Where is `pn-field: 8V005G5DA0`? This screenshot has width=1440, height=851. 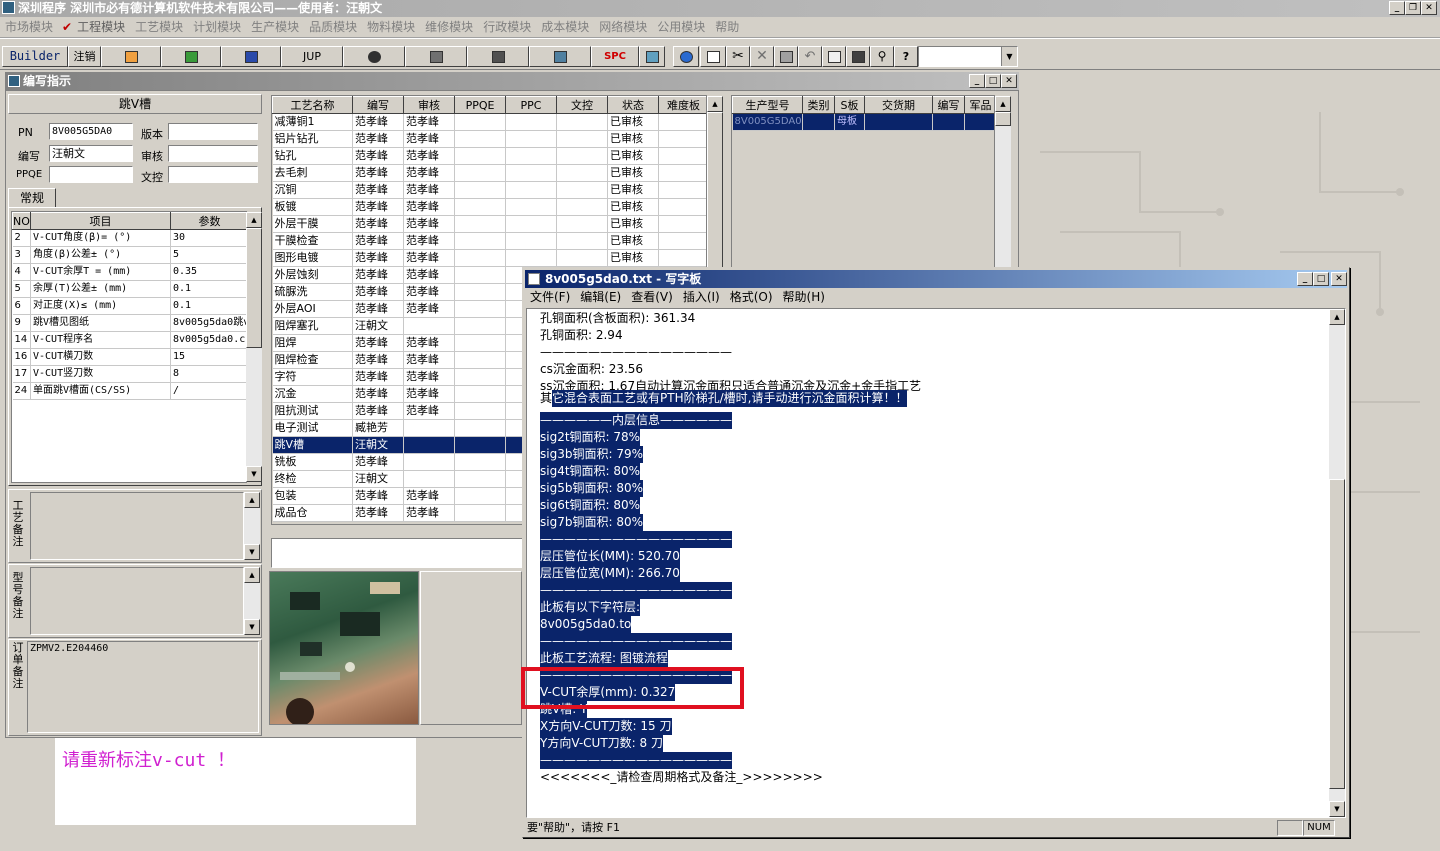
pn-field: 8V005G5DA0 is located at coordinates (91, 131).